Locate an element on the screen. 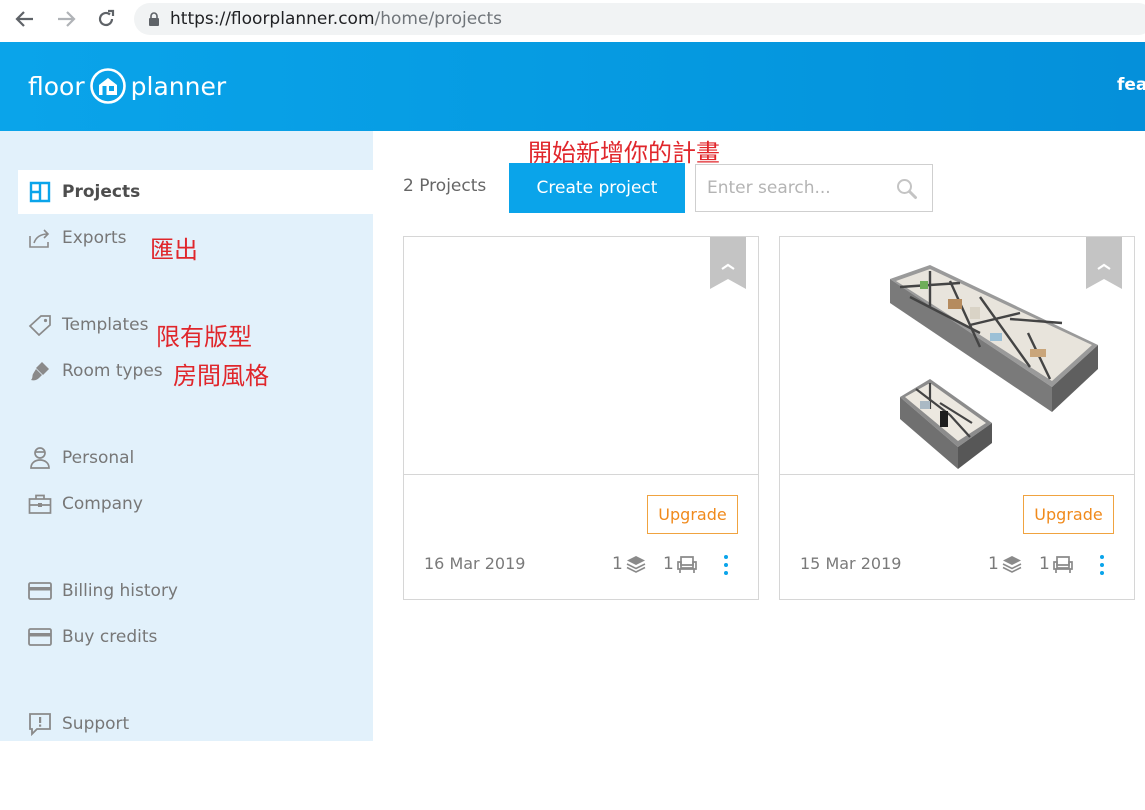 The height and width of the screenshot is (810, 1145). forward-button is located at coordinates (66, 19).